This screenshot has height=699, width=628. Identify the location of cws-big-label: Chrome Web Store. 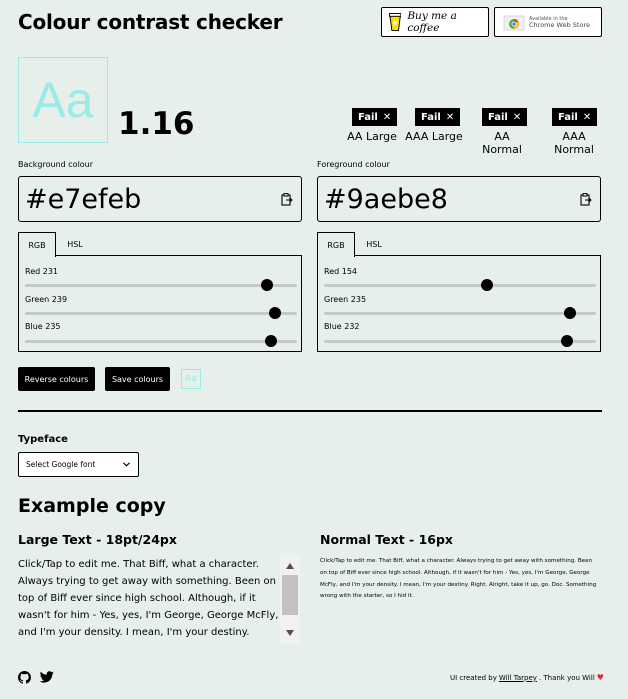
(559, 25).